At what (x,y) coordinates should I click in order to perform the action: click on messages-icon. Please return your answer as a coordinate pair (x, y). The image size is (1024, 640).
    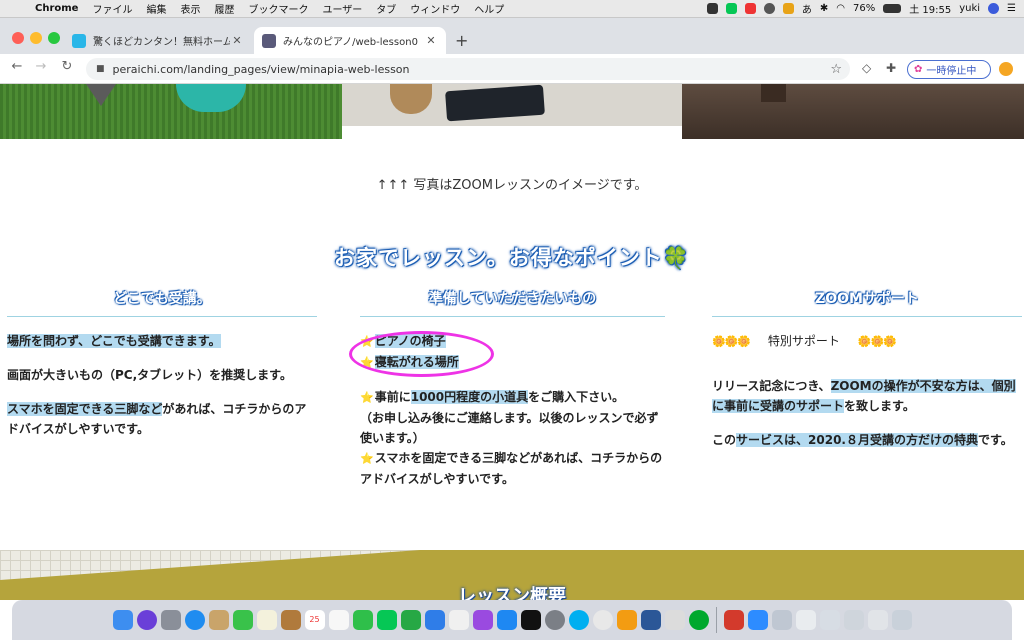
    Looking at the image, I should click on (242, 620).